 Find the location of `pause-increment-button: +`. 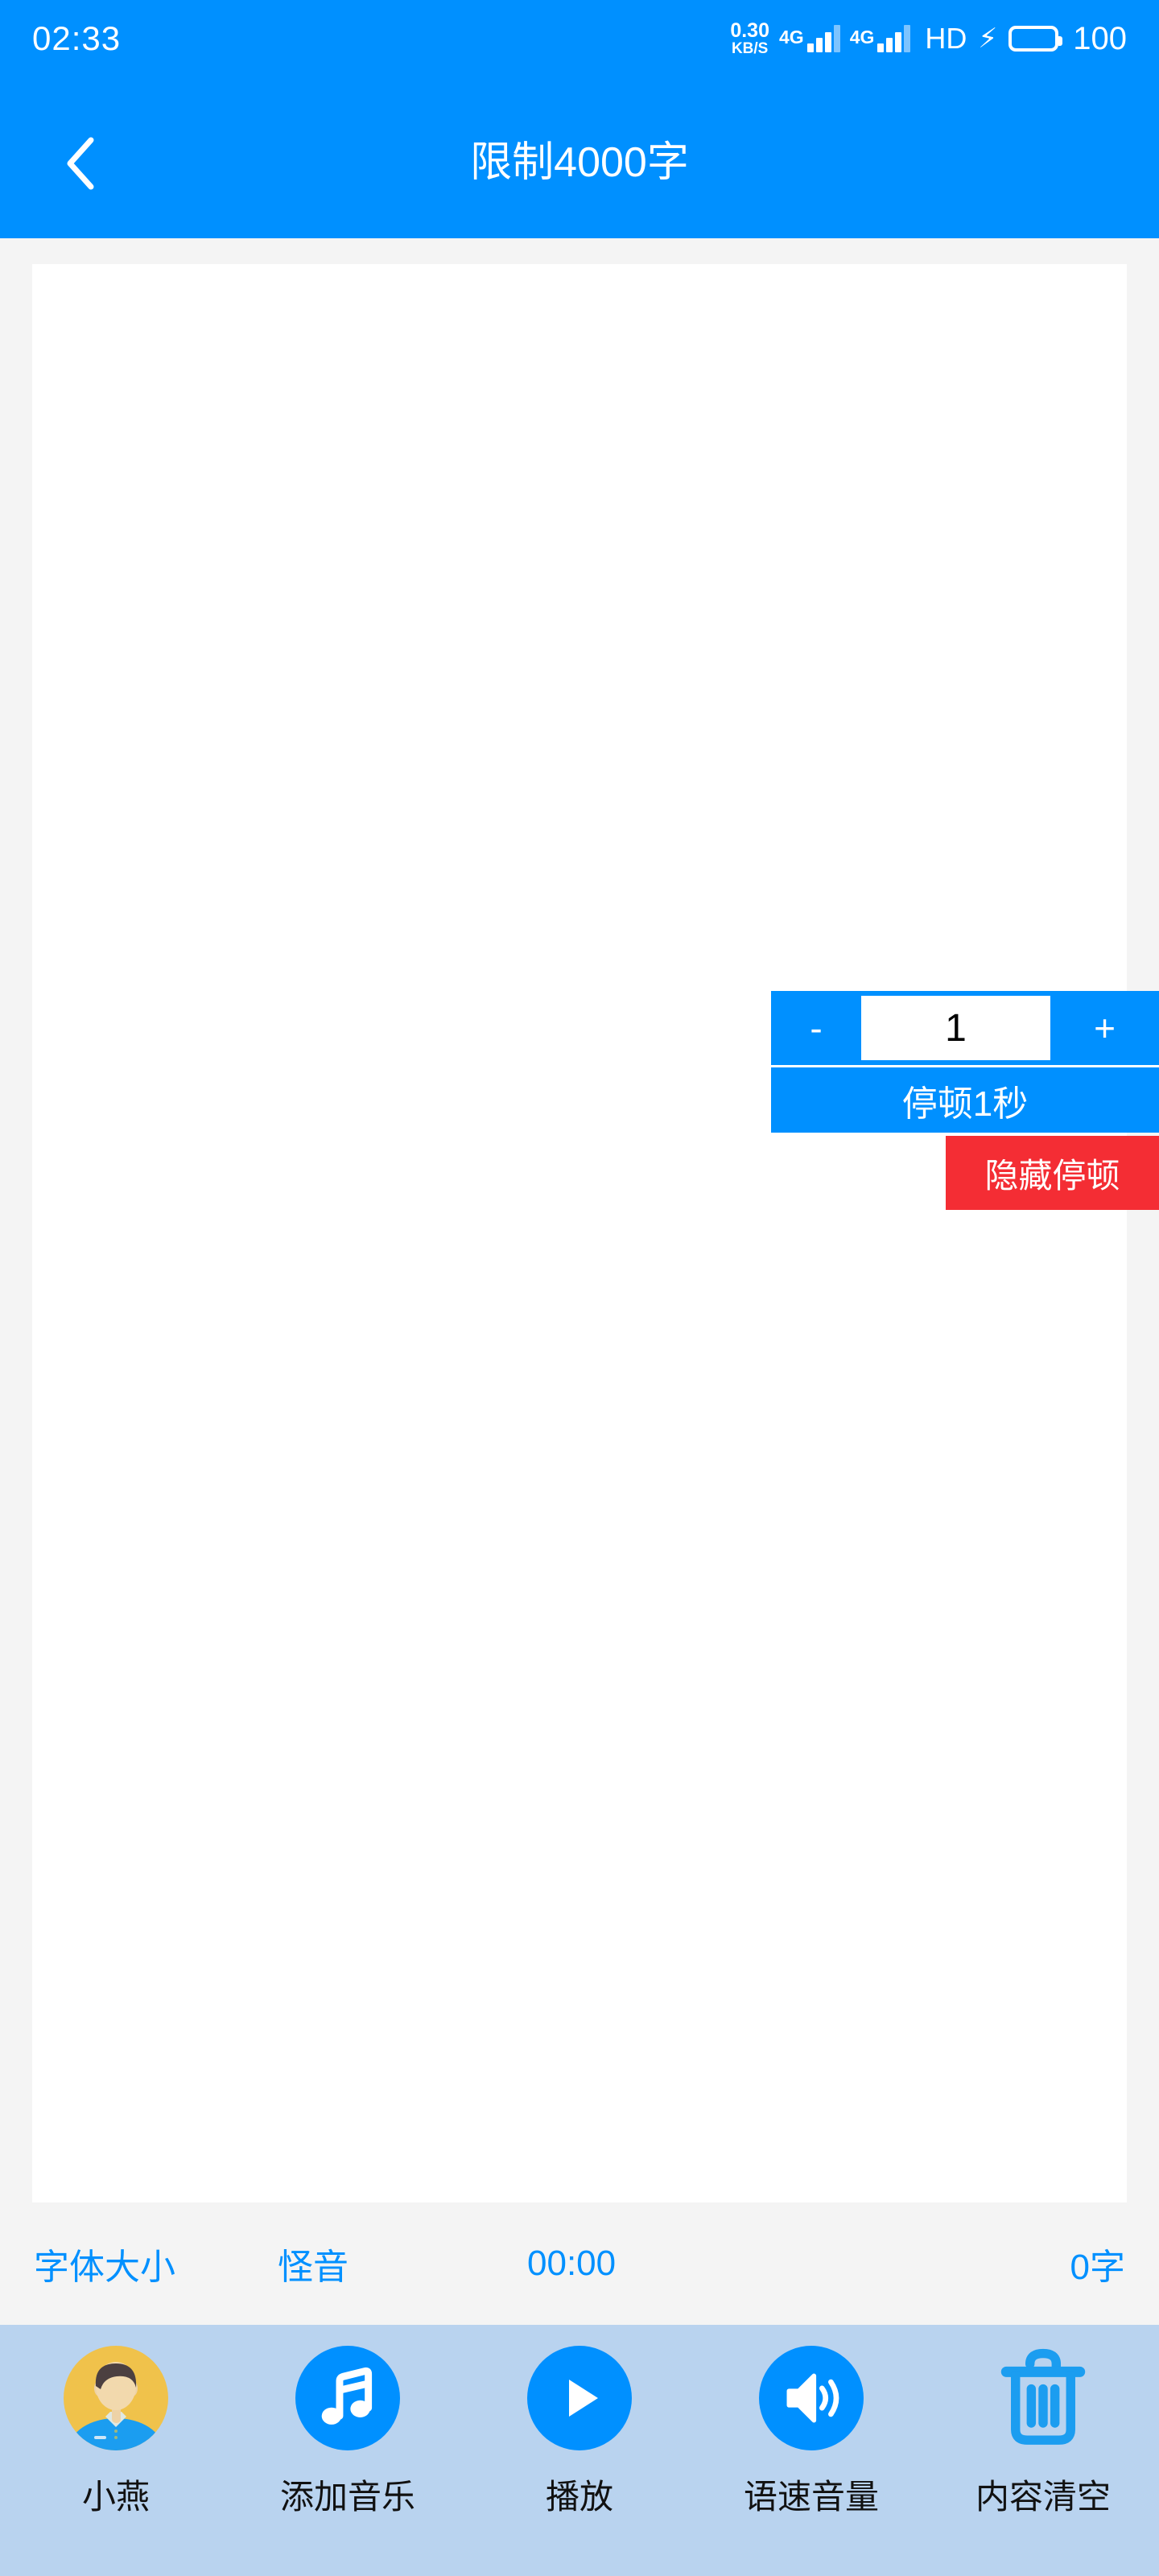

pause-increment-button: + is located at coordinates (1104, 1028).